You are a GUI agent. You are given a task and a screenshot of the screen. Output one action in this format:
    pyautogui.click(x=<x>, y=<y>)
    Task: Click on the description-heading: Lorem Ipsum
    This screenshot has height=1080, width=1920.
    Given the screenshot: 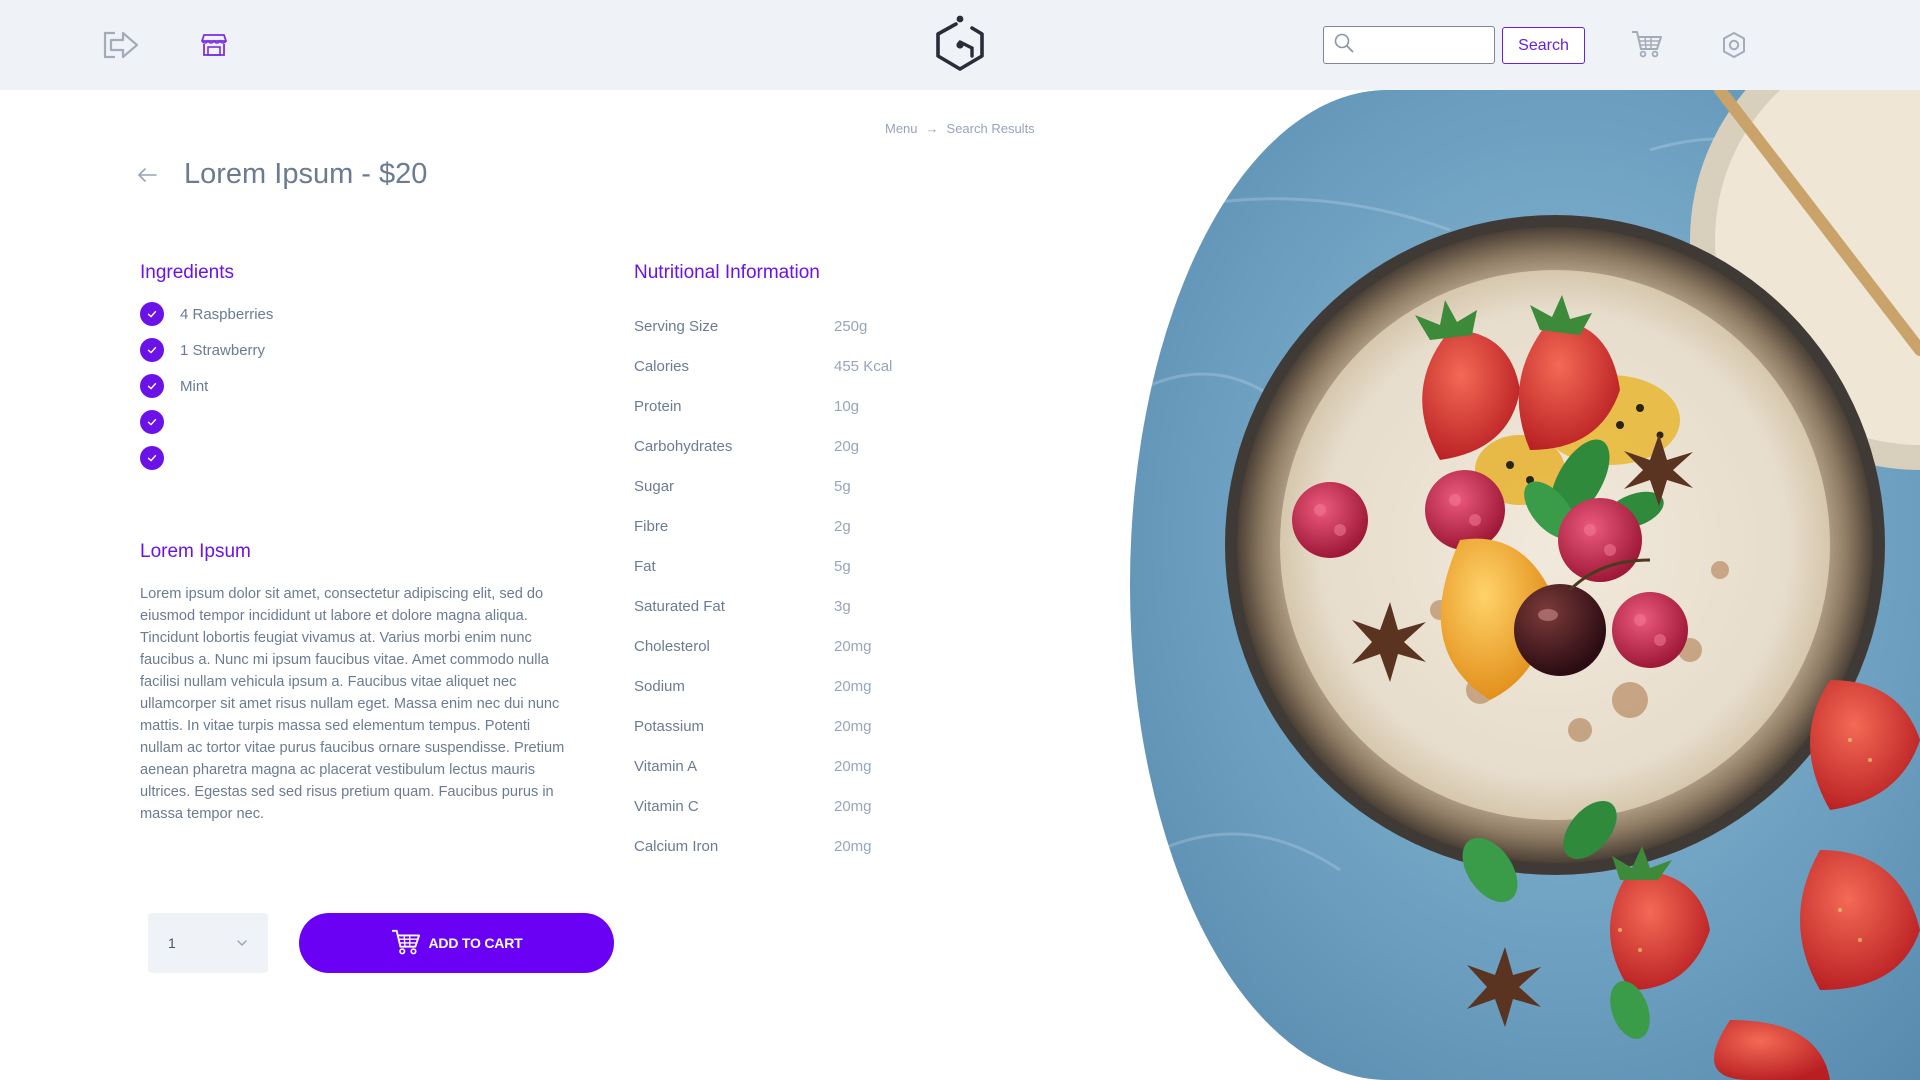 What is the action you would take?
    pyautogui.click(x=195, y=551)
    